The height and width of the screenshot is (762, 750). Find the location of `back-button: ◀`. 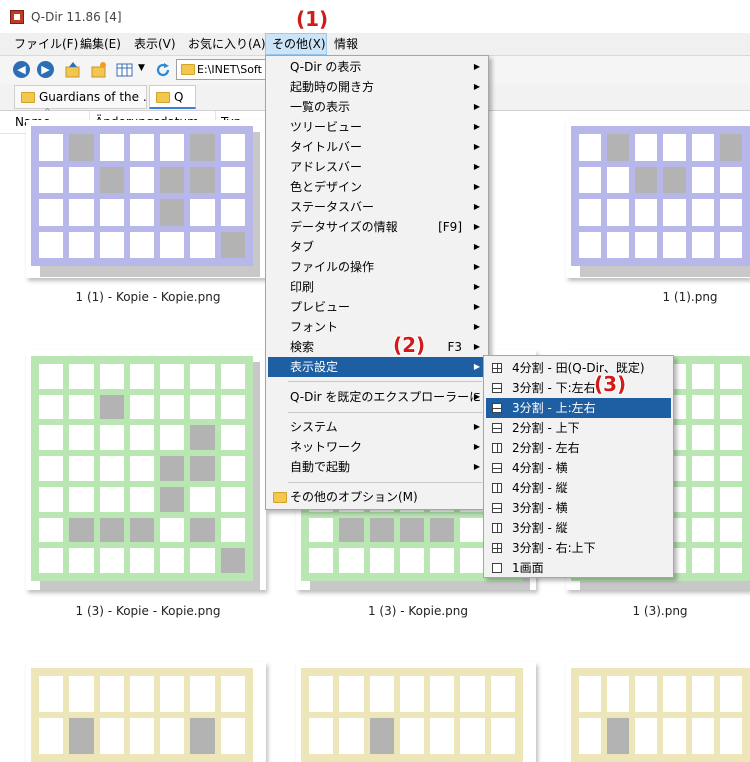

back-button: ◀ is located at coordinates (21, 69).